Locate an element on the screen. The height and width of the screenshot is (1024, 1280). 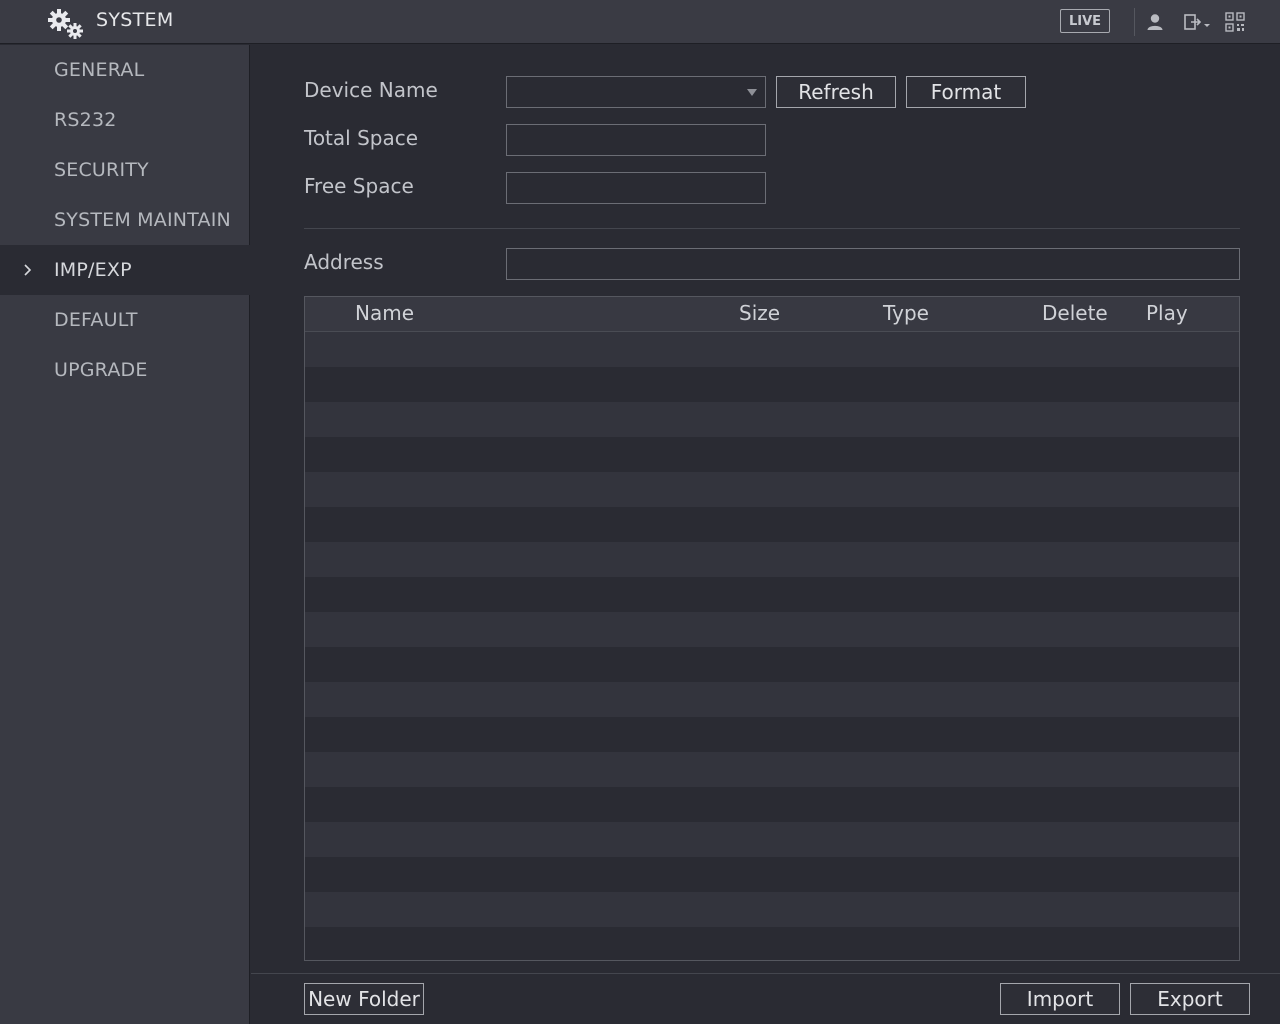
new-folder-button: New Folder is located at coordinates (364, 999).